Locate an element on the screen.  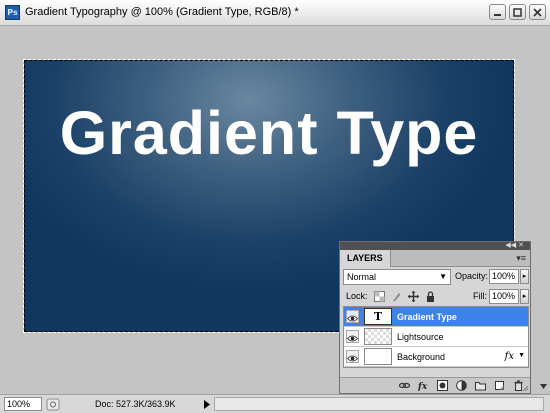
minimize-button is located at coordinates (497, 12).